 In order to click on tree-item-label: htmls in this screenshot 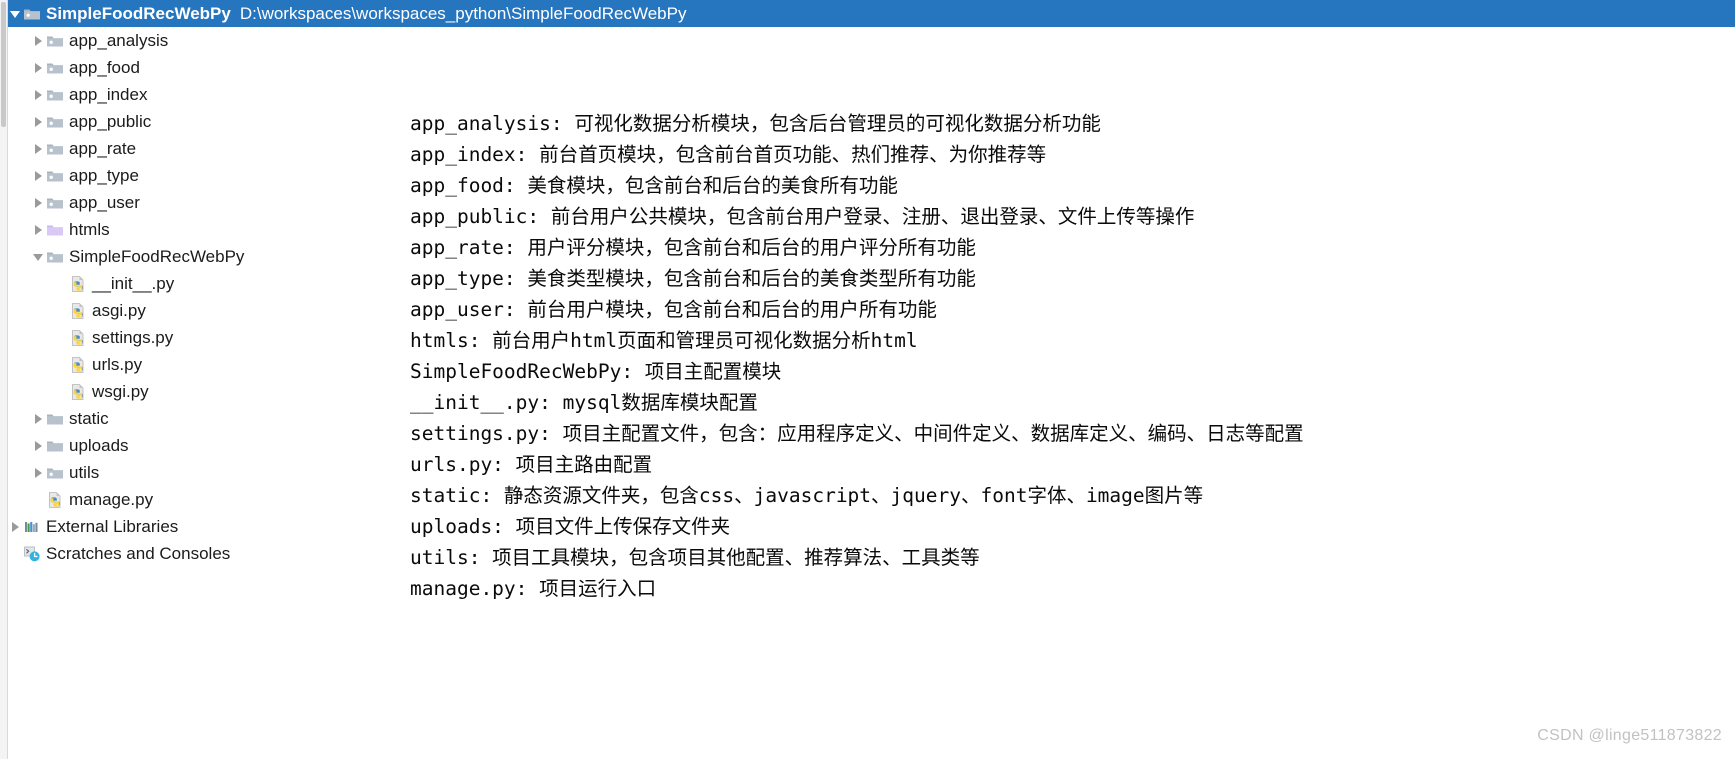, I will do `click(89, 229)`.